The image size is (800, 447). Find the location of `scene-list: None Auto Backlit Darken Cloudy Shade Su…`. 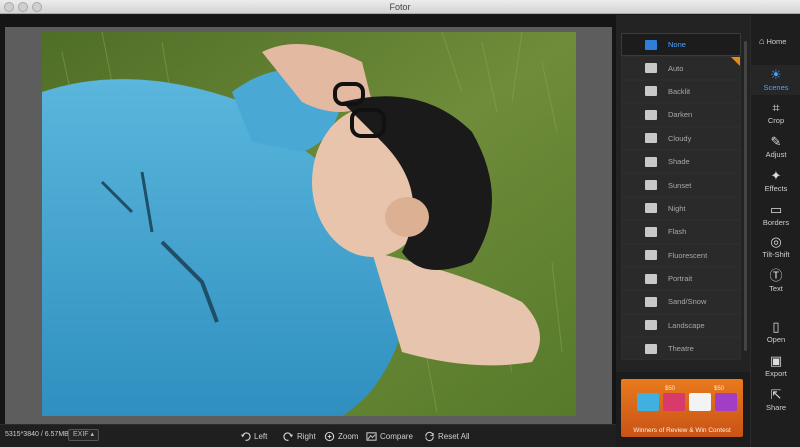

scene-list: None Auto Backlit Darken Cloudy Shade Su… is located at coordinates (681, 197).